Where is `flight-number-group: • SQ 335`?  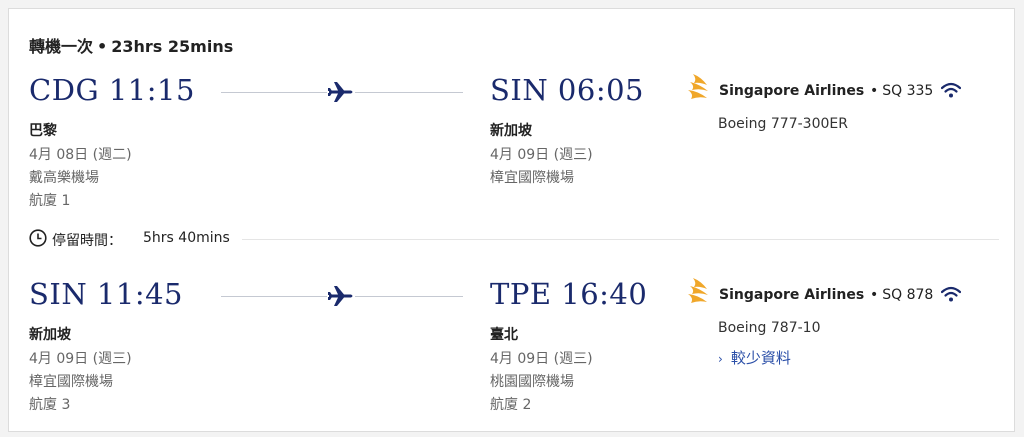
flight-number-group: • SQ 335 is located at coordinates (901, 91).